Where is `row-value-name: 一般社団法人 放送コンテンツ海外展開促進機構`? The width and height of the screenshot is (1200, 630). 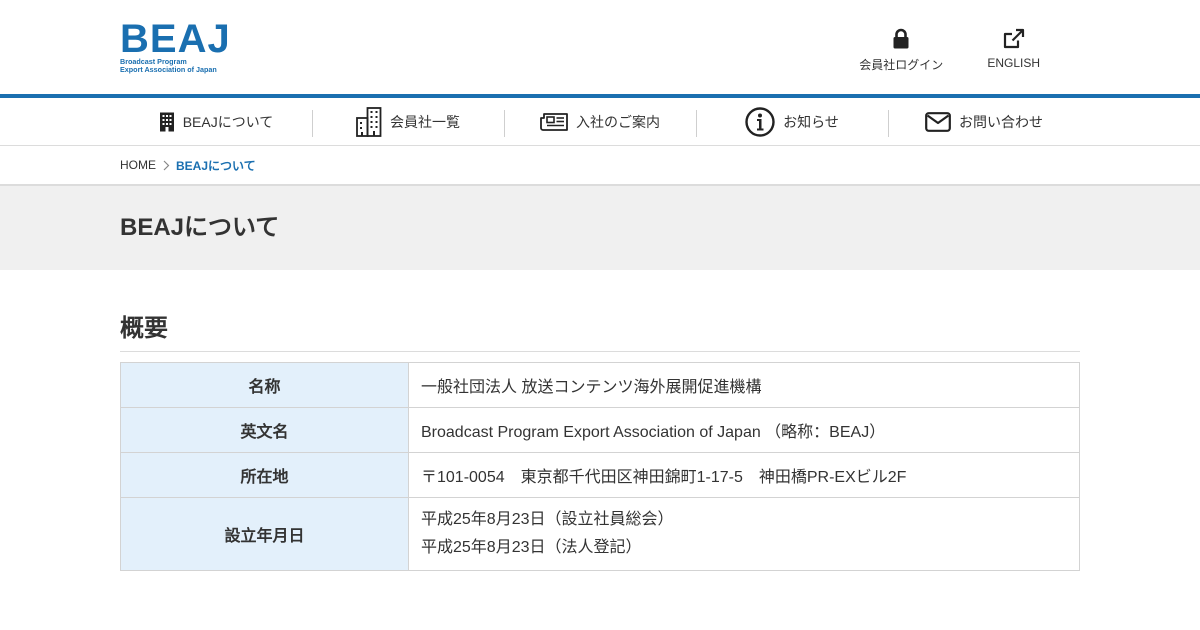 row-value-name: 一般社団法人 放送コンテンツ海外展開促進機構 is located at coordinates (744, 385).